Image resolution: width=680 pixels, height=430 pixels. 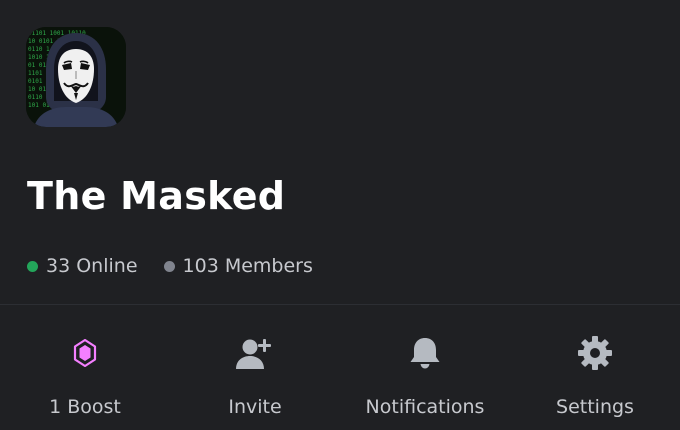 What do you see at coordinates (595, 407) in the screenshot?
I see `settings-label: Settings` at bounding box center [595, 407].